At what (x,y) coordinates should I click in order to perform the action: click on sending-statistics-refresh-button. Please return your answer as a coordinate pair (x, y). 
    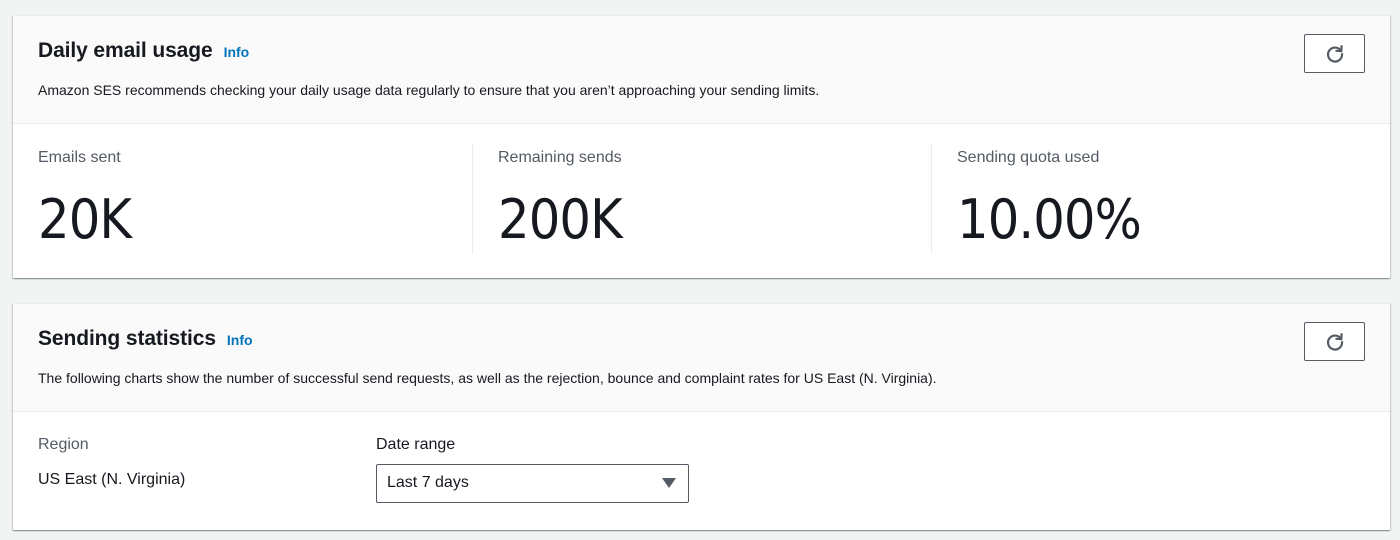
    Looking at the image, I should click on (1334, 341).